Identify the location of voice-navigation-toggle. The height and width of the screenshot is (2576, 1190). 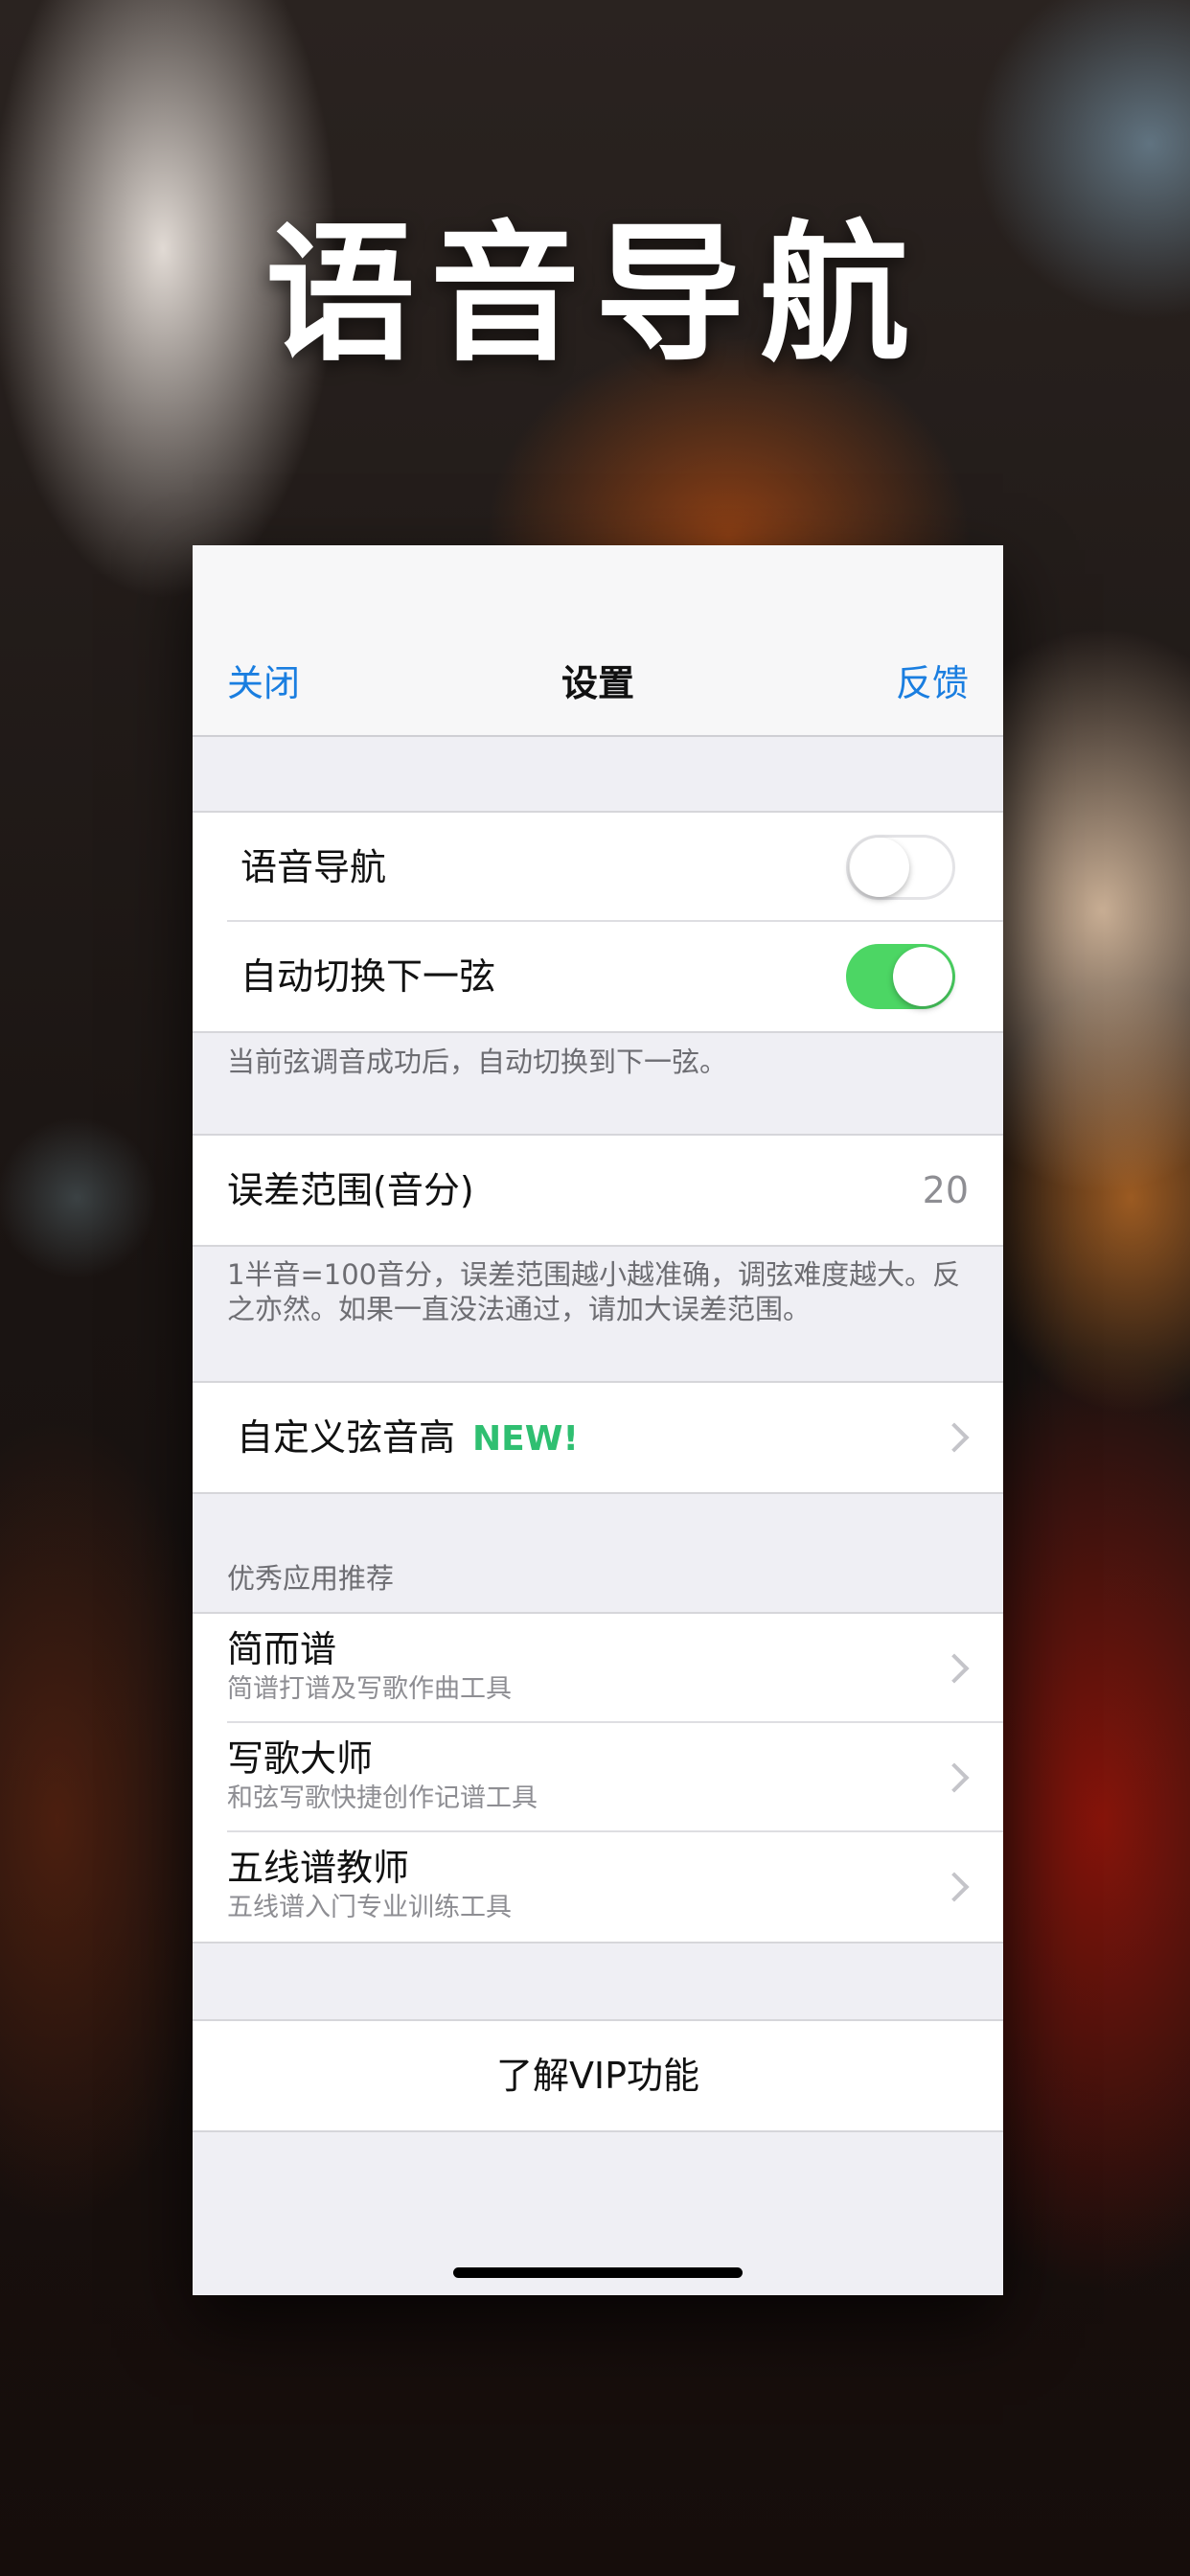
(901, 867).